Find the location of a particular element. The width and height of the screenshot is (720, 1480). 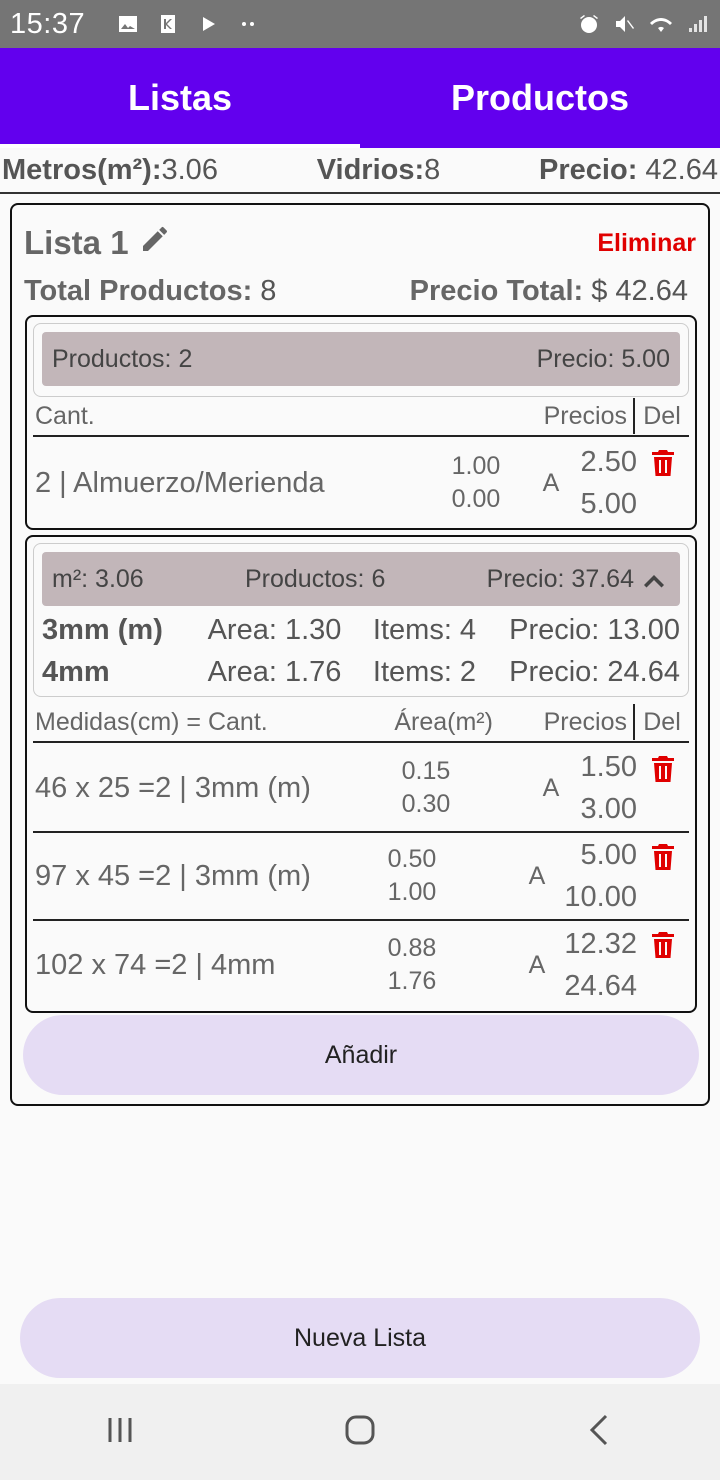

total-products: Total Productos: 8 is located at coordinates (150, 291).